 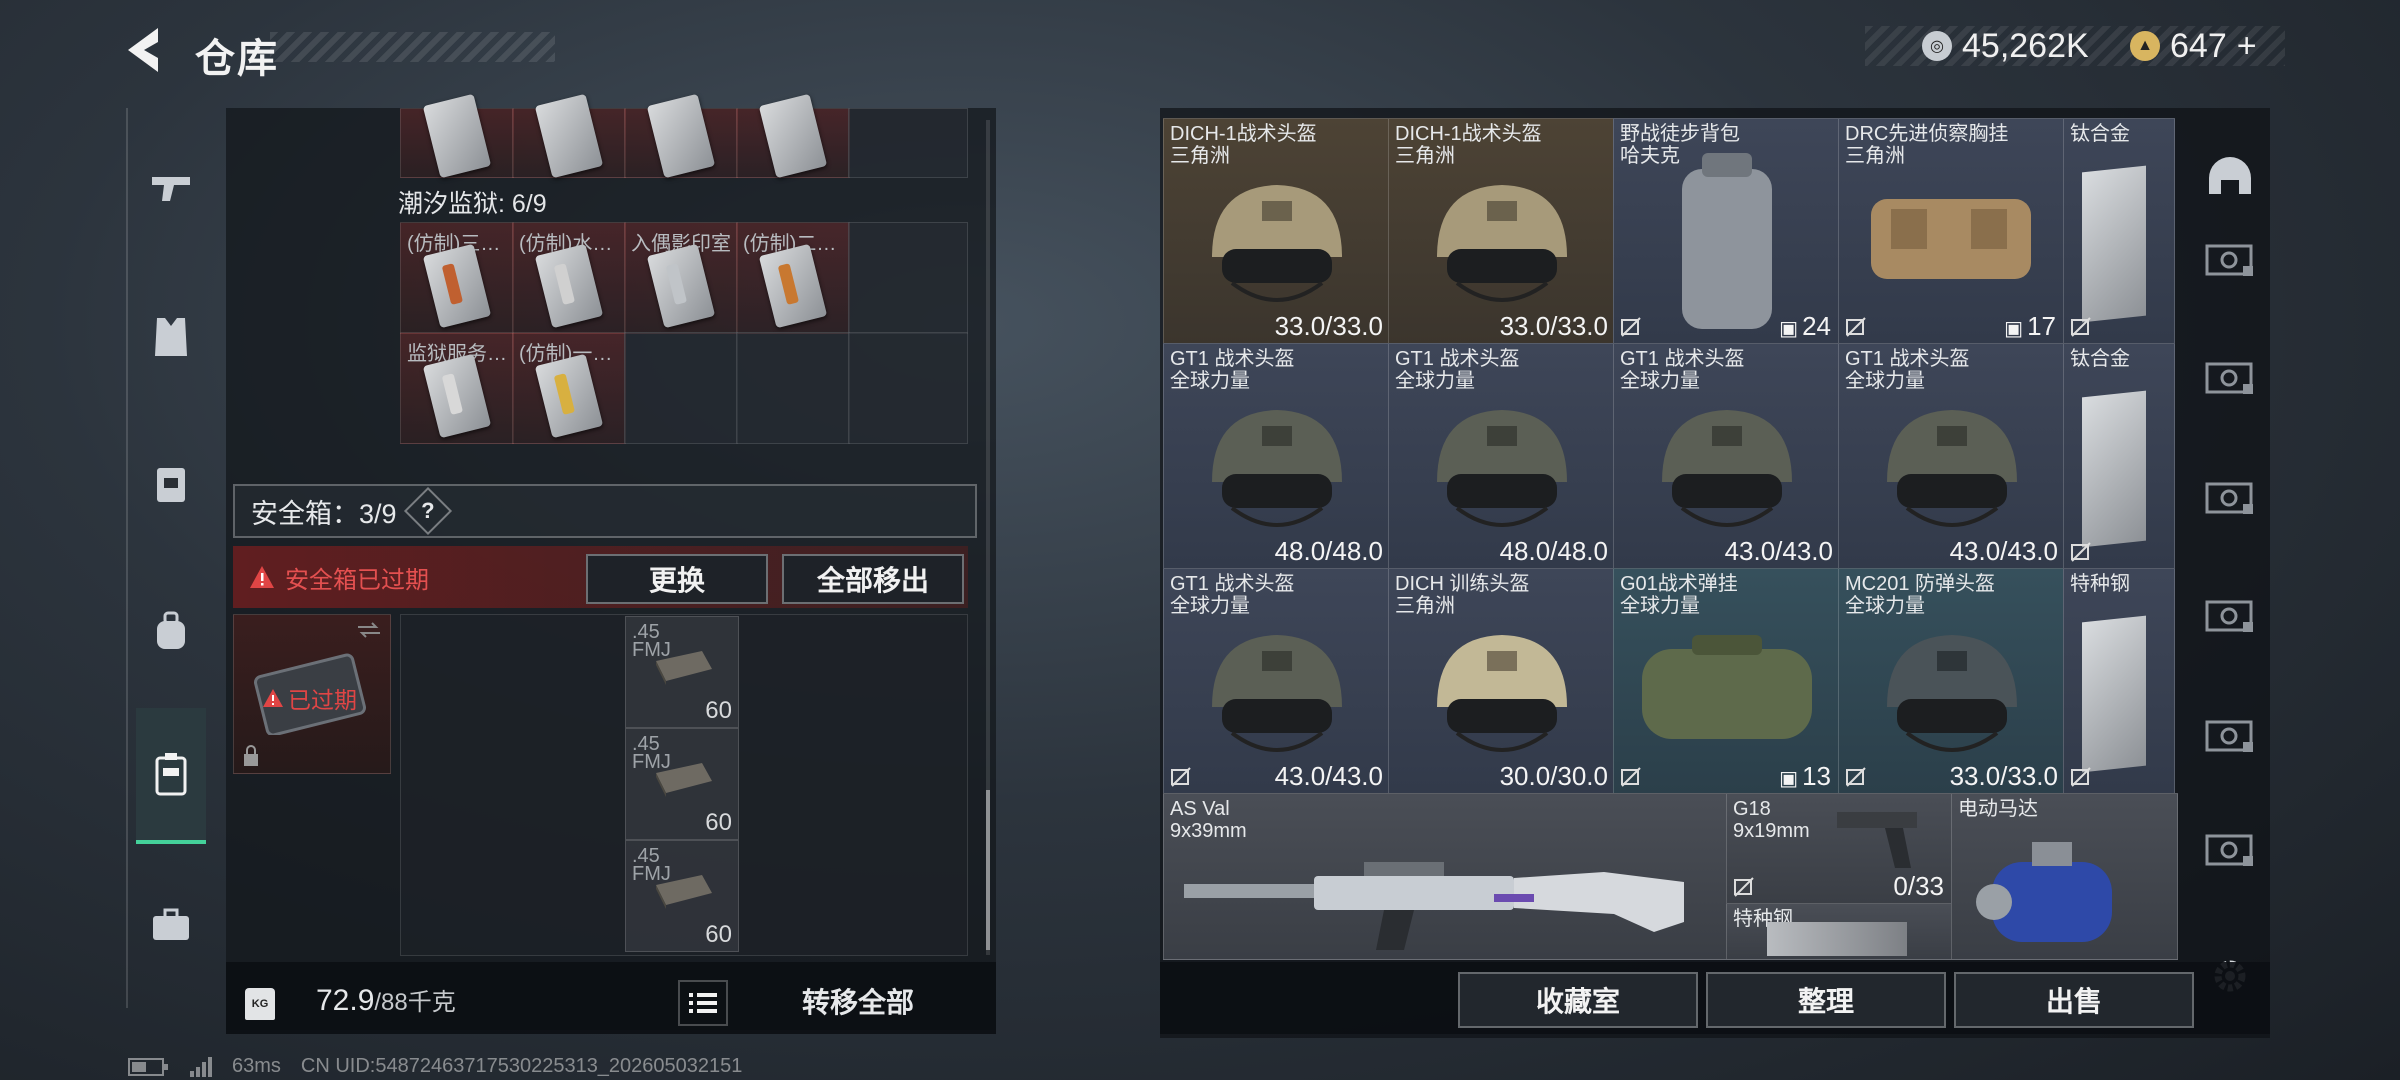 I want to click on stash-item: DRC先进侦察胸挂 三角洲 ▣ 17, so click(x=1951, y=231).